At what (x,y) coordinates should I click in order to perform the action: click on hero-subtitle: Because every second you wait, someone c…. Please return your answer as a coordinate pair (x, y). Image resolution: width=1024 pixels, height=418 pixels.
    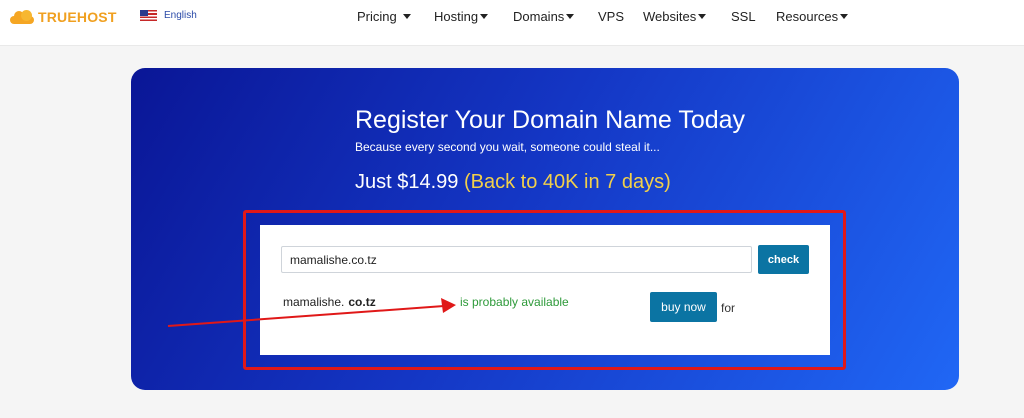
    Looking at the image, I should click on (507, 147).